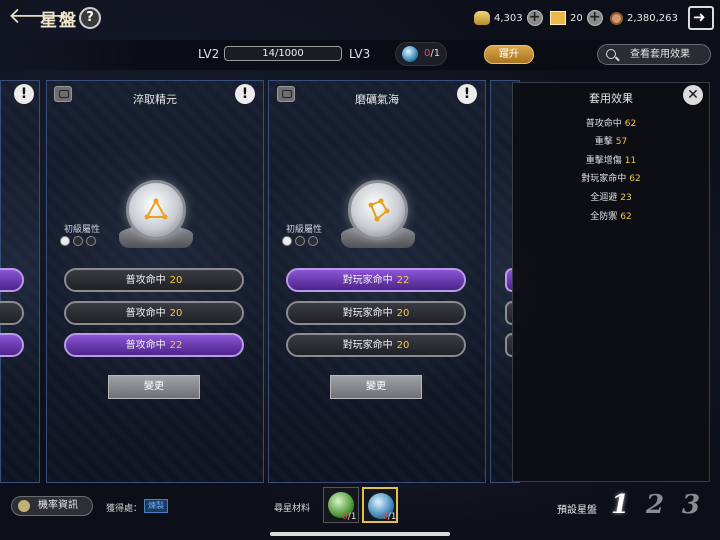  I want to click on upgrade-button: 躍升, so click(509, 54).